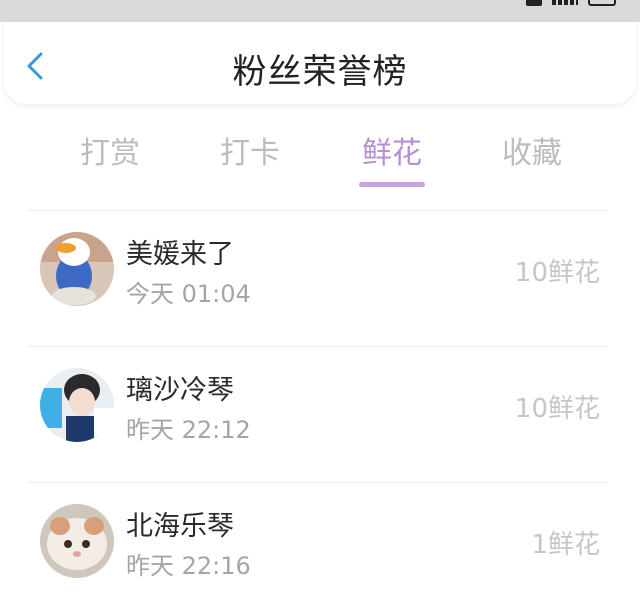 The height and width of the screenshot is (614, 640). Describe the element at coordinates (532, 150) in the screenshot. I see `tab-shoucang: 收藏` at that location.